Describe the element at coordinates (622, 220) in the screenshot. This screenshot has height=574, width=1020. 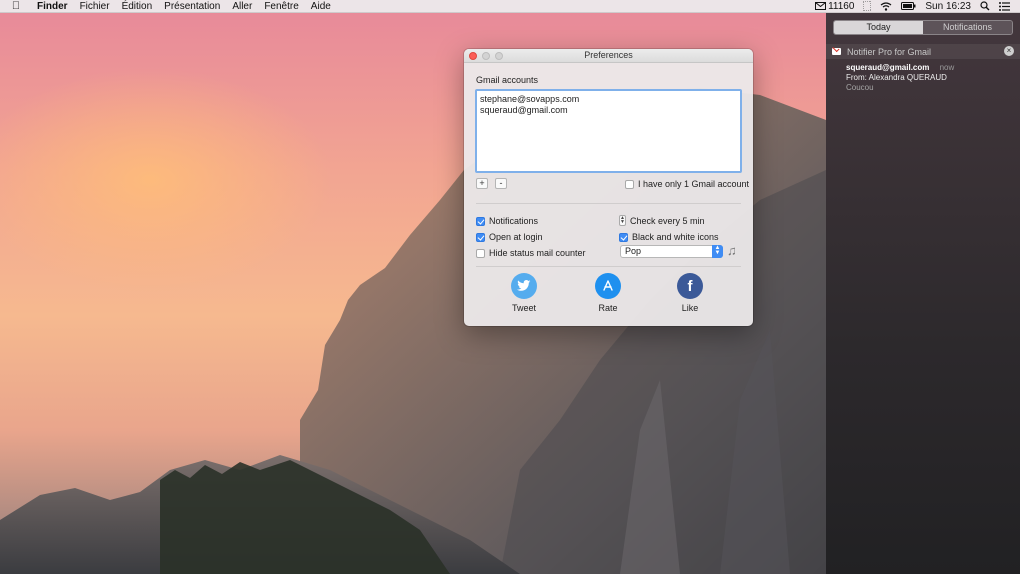
I see `interval-stepper: ▲ ▼` at that location.